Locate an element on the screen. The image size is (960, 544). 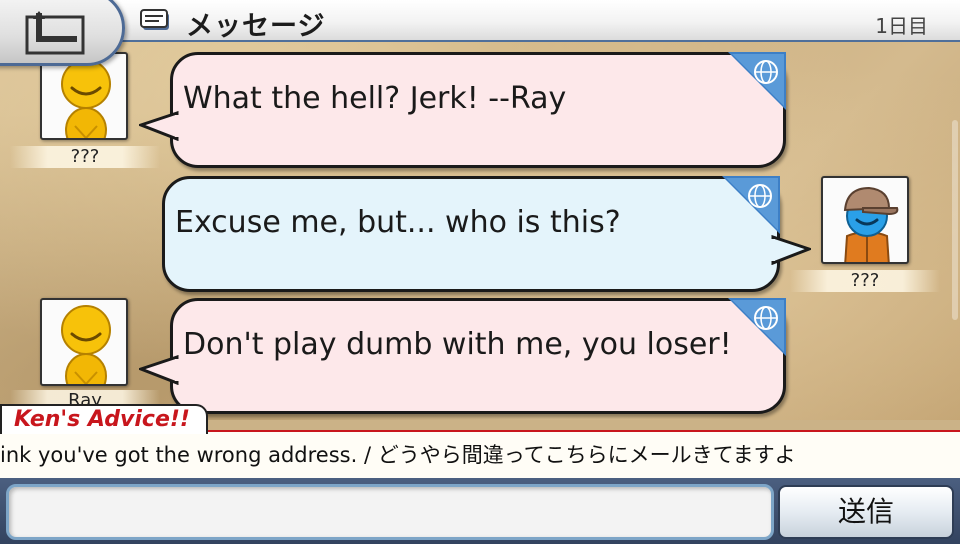
input-area: 送信 is located at coordinates (480, 511).